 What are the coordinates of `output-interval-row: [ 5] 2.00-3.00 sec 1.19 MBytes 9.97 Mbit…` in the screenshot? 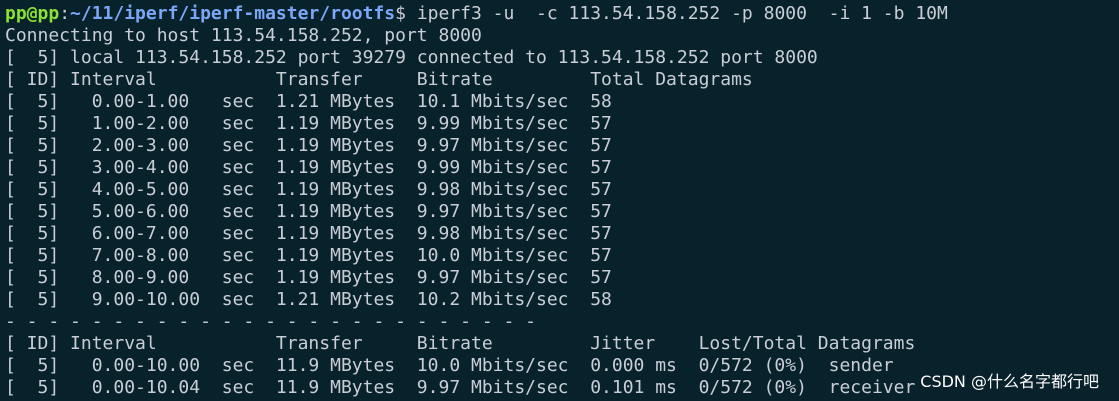 It's located at (308, 145).